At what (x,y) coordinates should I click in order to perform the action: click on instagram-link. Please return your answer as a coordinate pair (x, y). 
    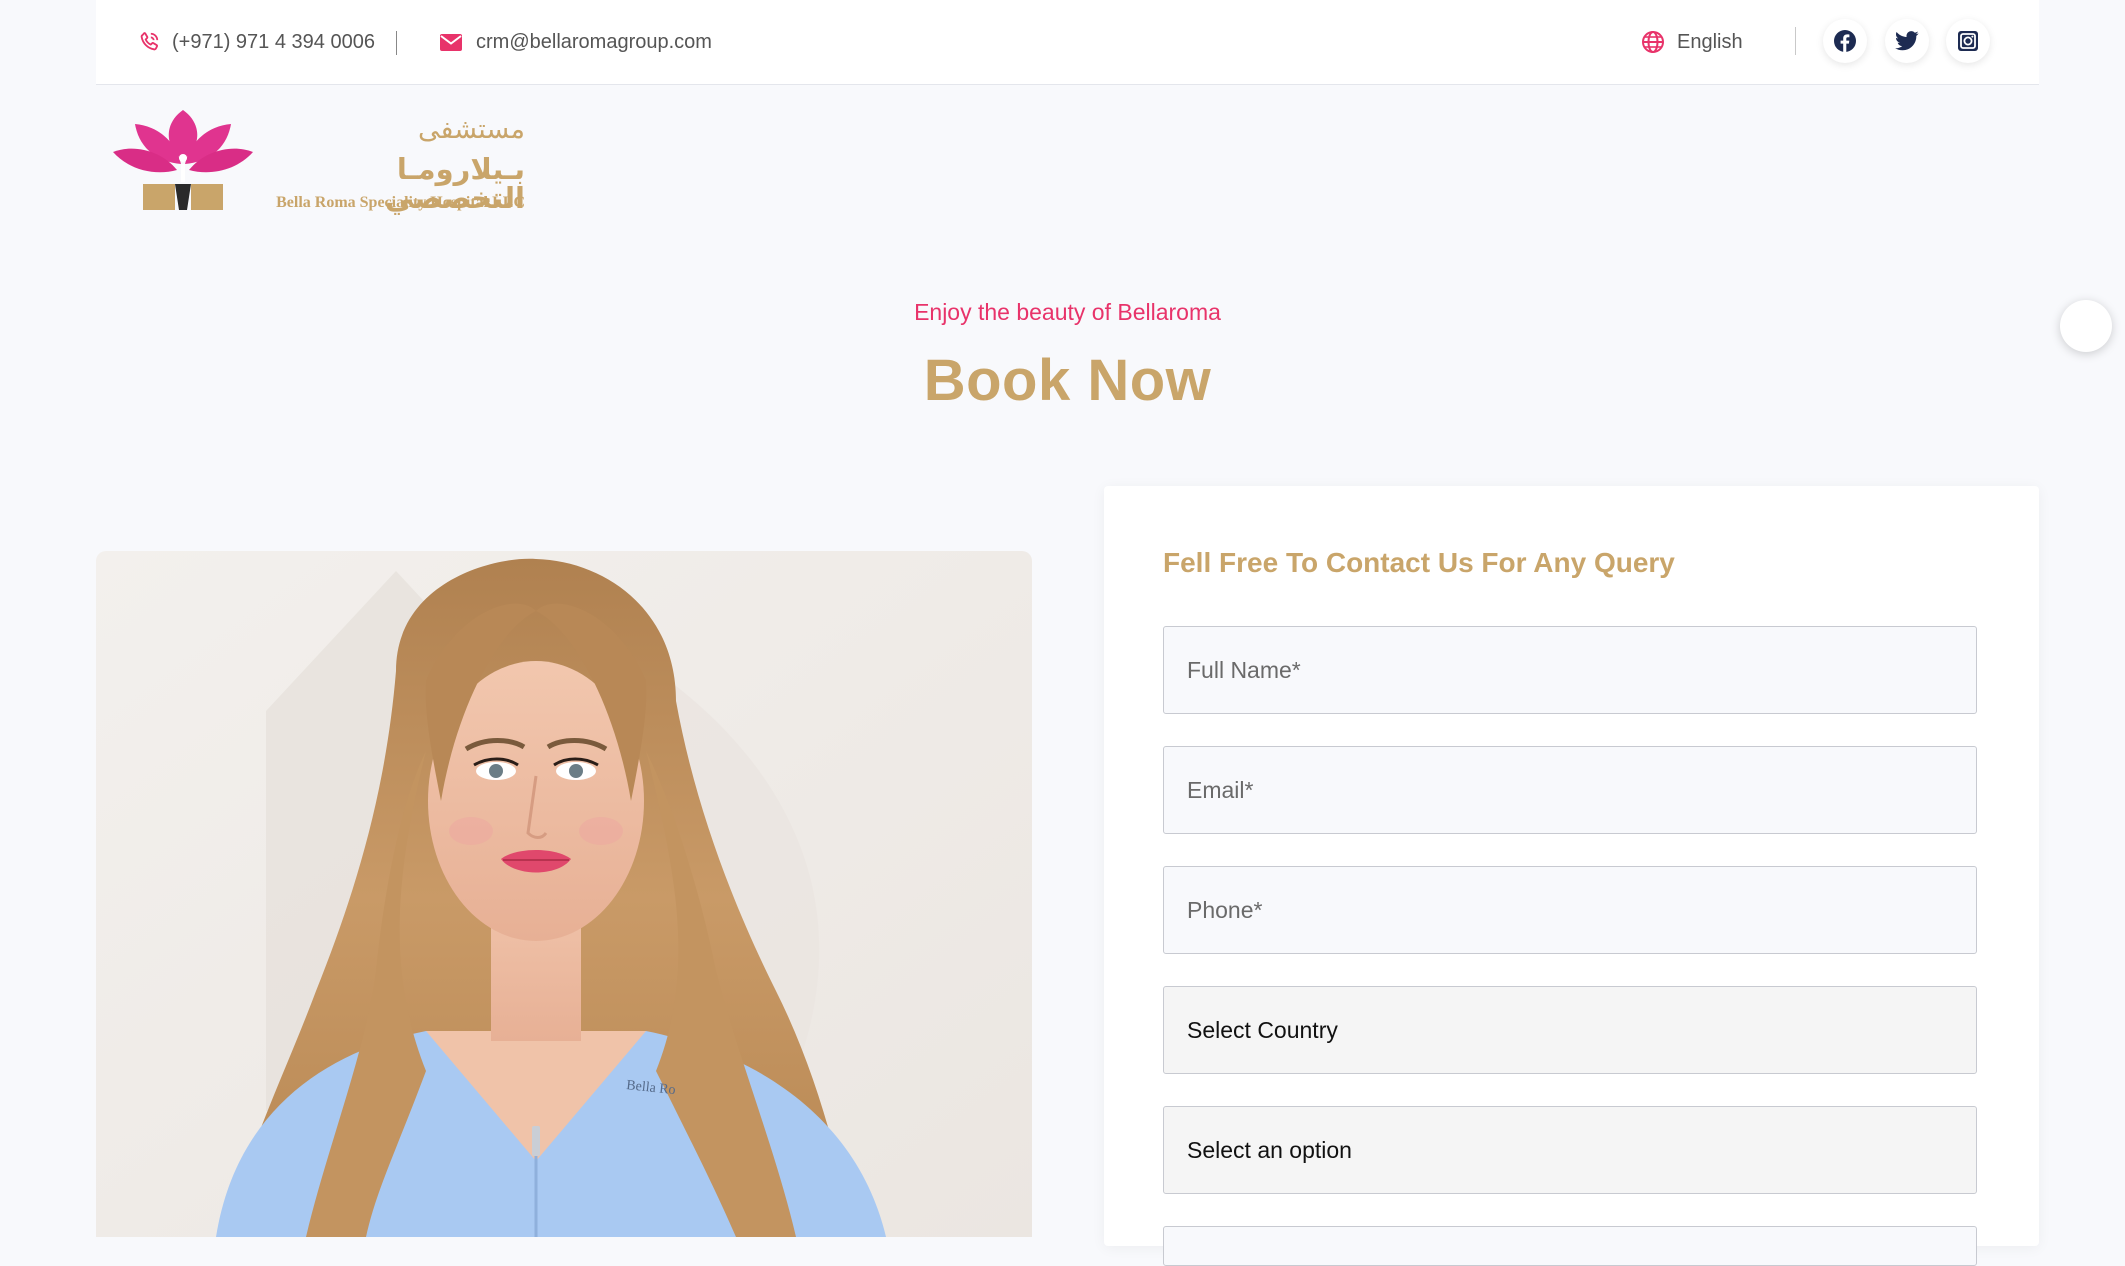
    Looking at the image, I should click on (1968, 41).